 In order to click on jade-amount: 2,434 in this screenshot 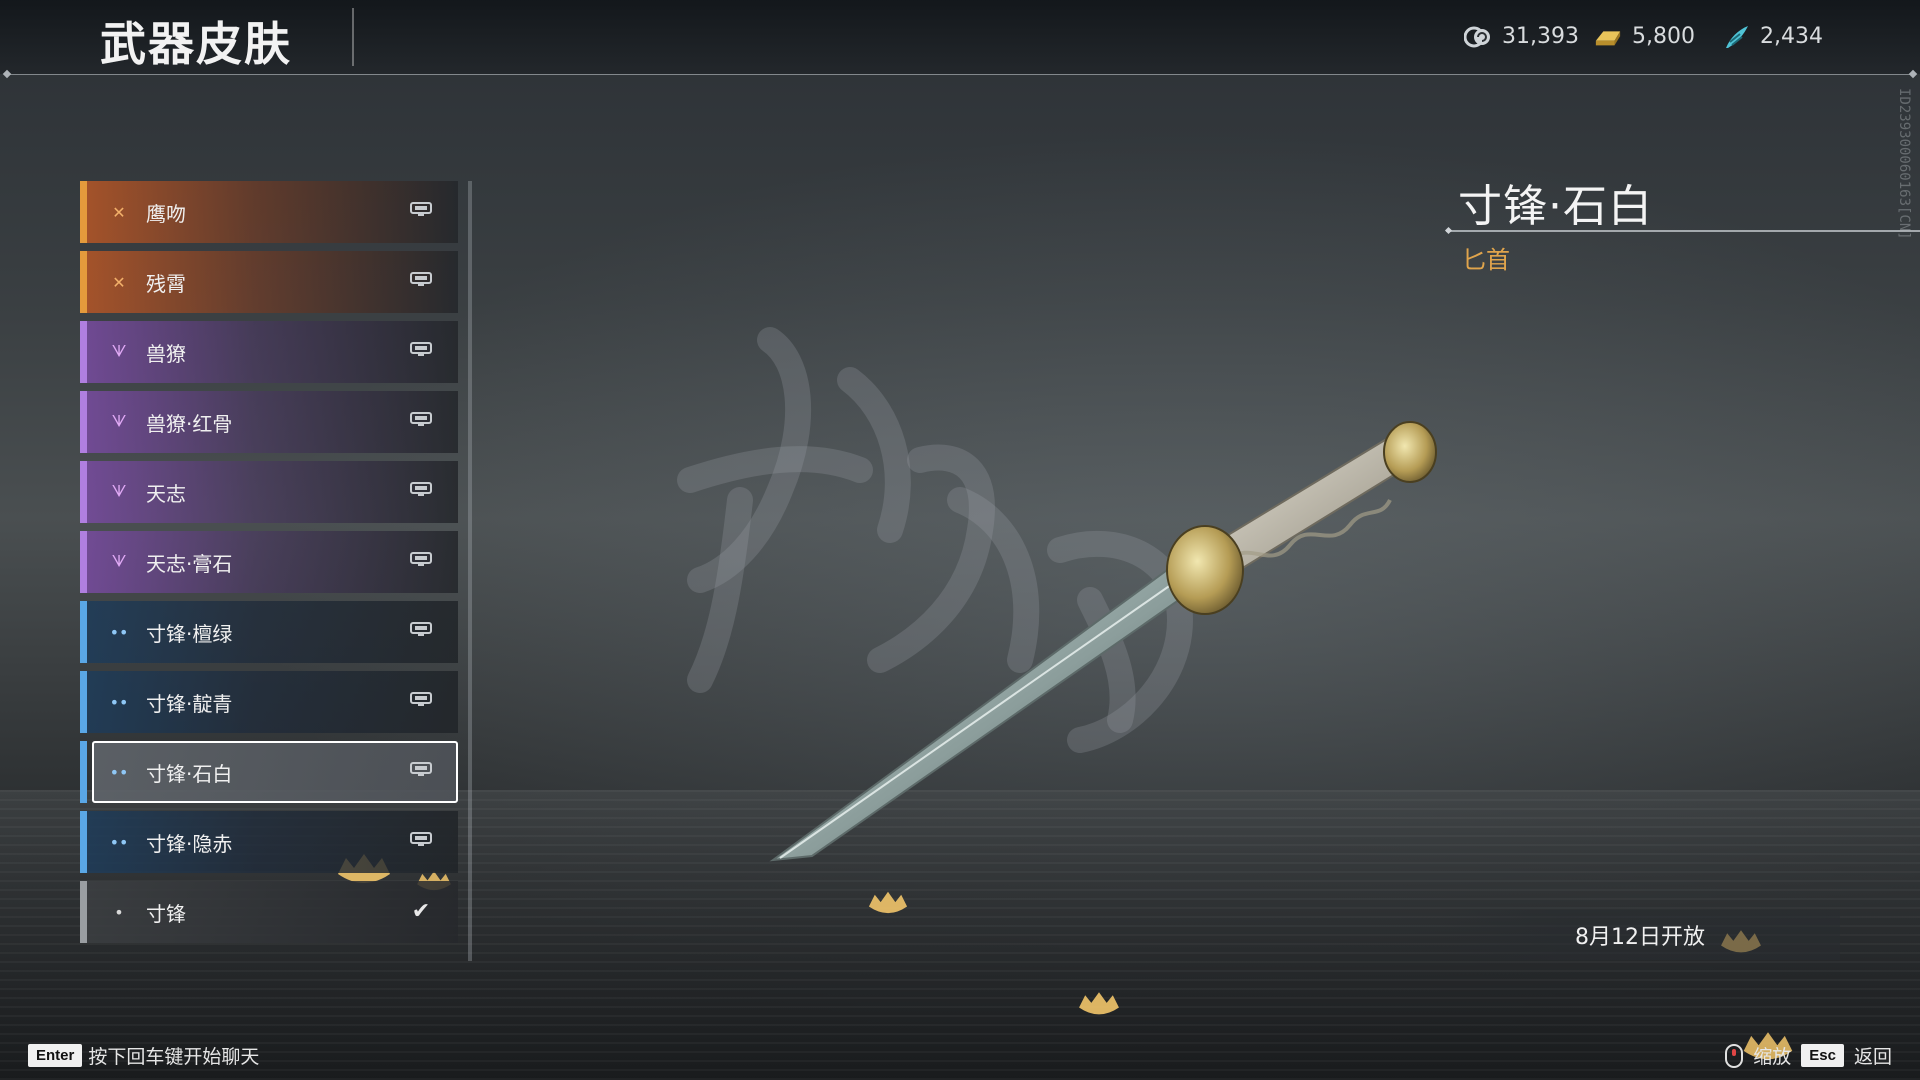, I will do `click(1791, 36)`.